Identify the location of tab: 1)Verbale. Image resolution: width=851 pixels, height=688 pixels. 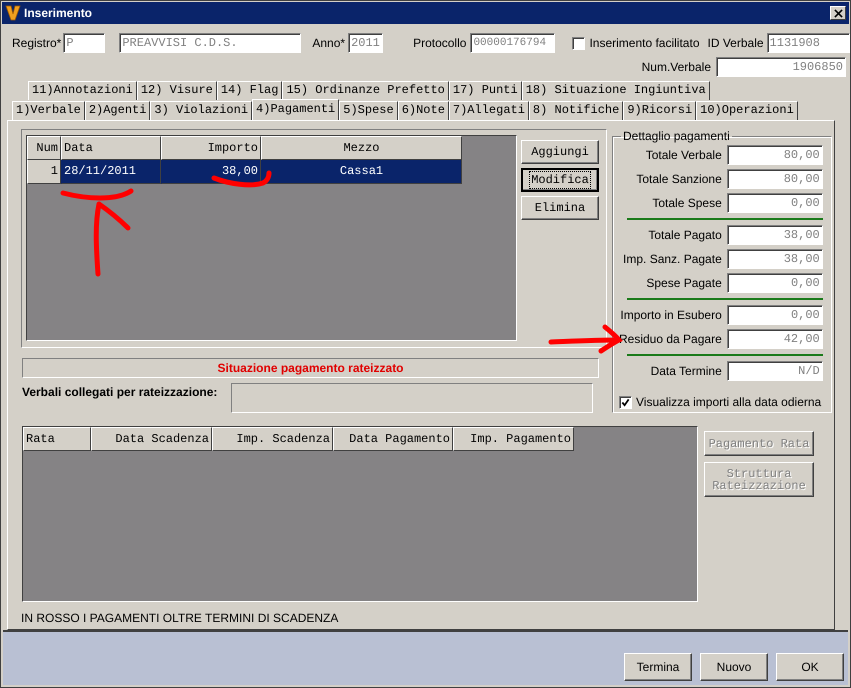
(48, 110).